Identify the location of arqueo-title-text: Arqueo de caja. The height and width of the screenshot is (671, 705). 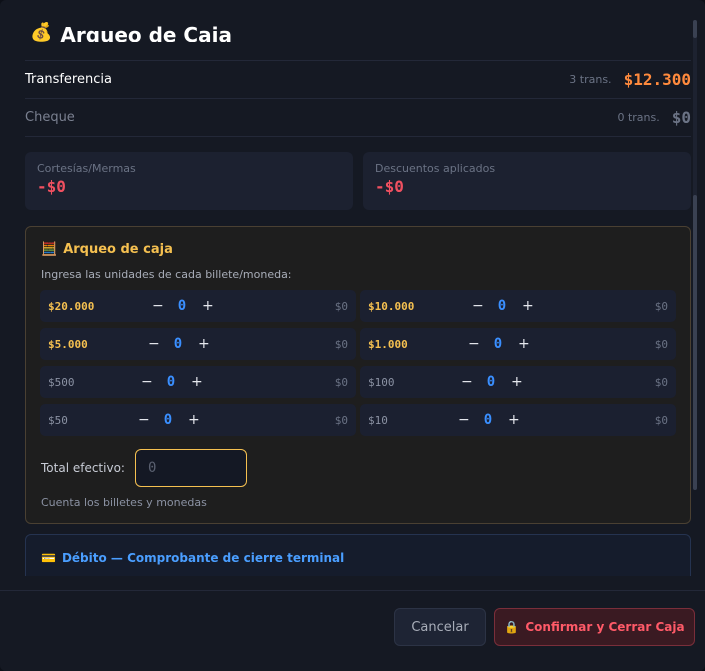
(118, 249).